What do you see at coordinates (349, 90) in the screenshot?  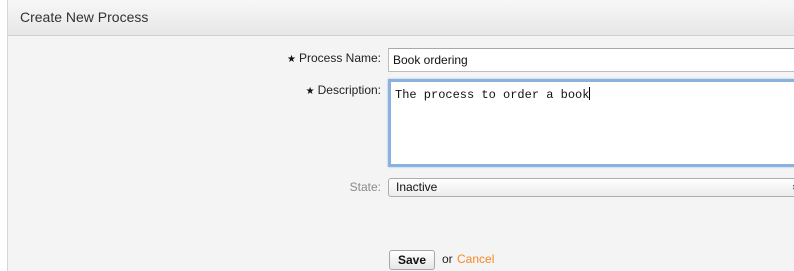 I see `description-label-text: Description:` at bounding box center [349, 90].